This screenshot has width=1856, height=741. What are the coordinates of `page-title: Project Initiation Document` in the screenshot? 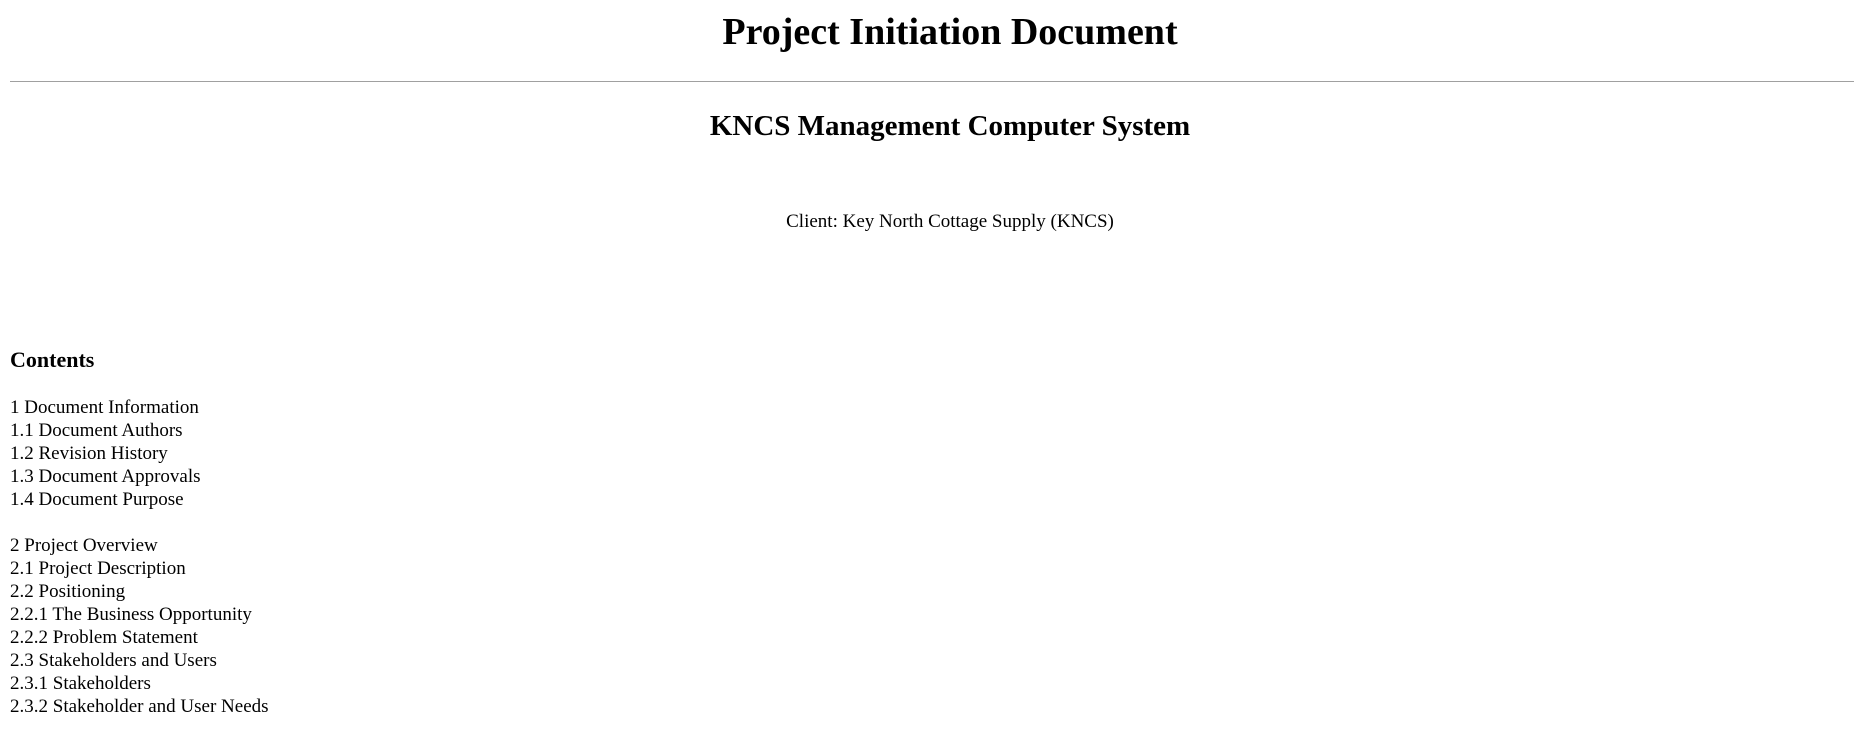 It's located at (950, 32).